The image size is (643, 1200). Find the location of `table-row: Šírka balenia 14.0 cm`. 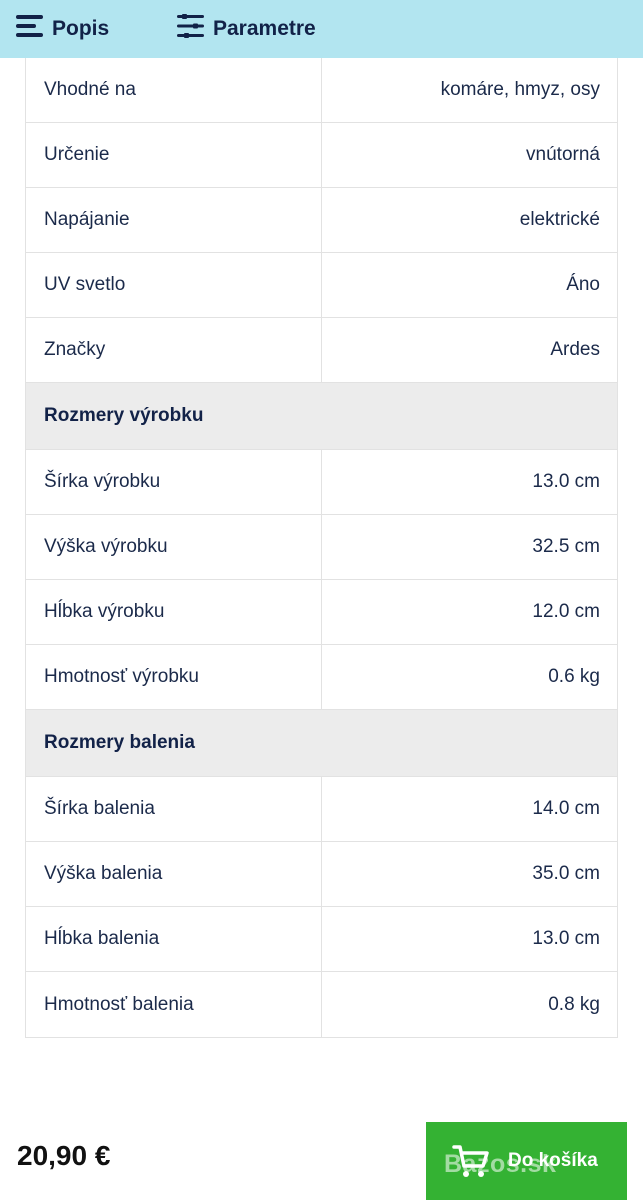

table-row: Šírka balenia 14.0 cm is located at coordinates (321, 809).